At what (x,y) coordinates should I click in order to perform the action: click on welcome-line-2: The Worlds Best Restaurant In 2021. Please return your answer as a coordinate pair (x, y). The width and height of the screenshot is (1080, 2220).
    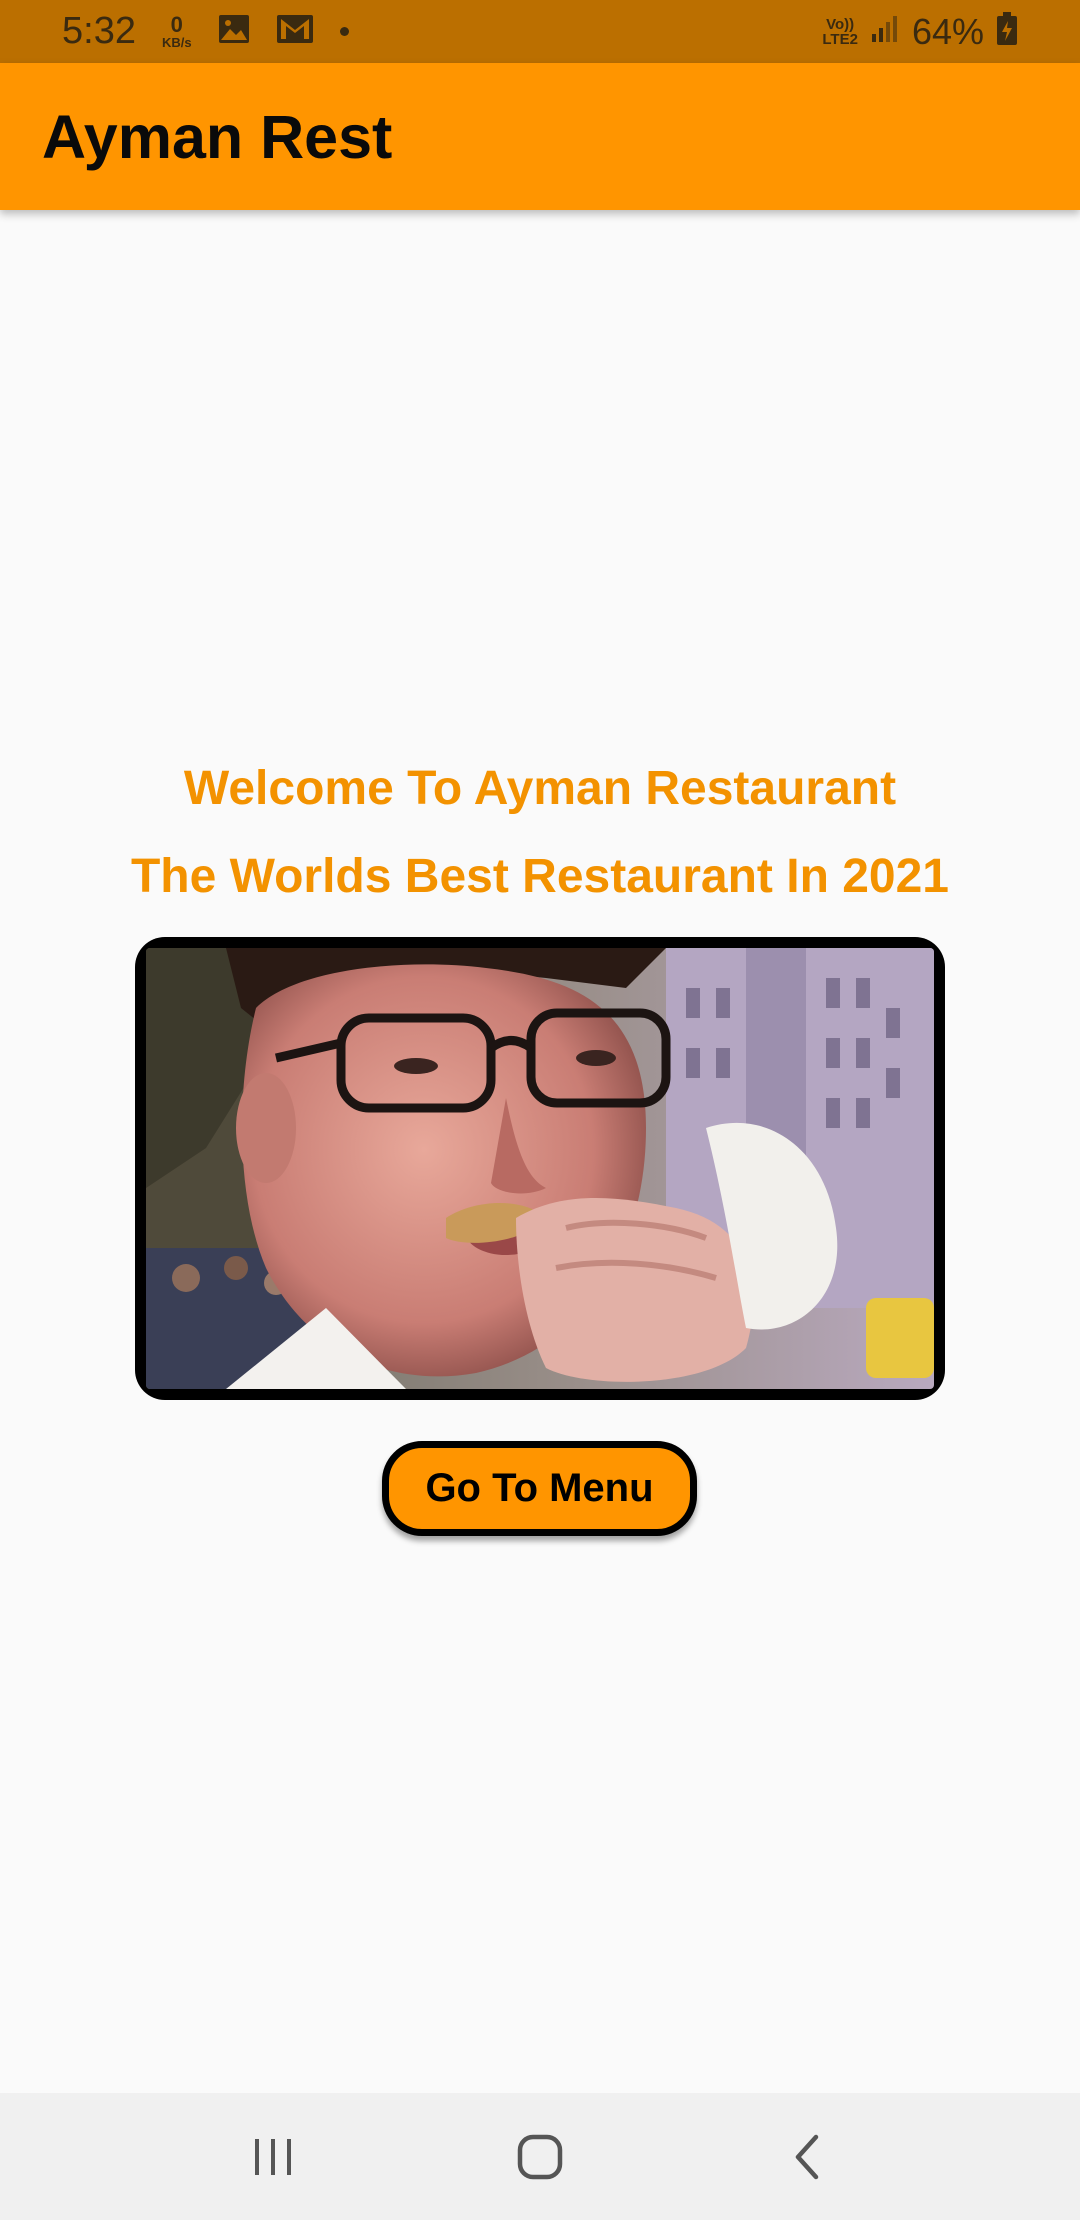
    Looking at the image, I should click on (539, 876).